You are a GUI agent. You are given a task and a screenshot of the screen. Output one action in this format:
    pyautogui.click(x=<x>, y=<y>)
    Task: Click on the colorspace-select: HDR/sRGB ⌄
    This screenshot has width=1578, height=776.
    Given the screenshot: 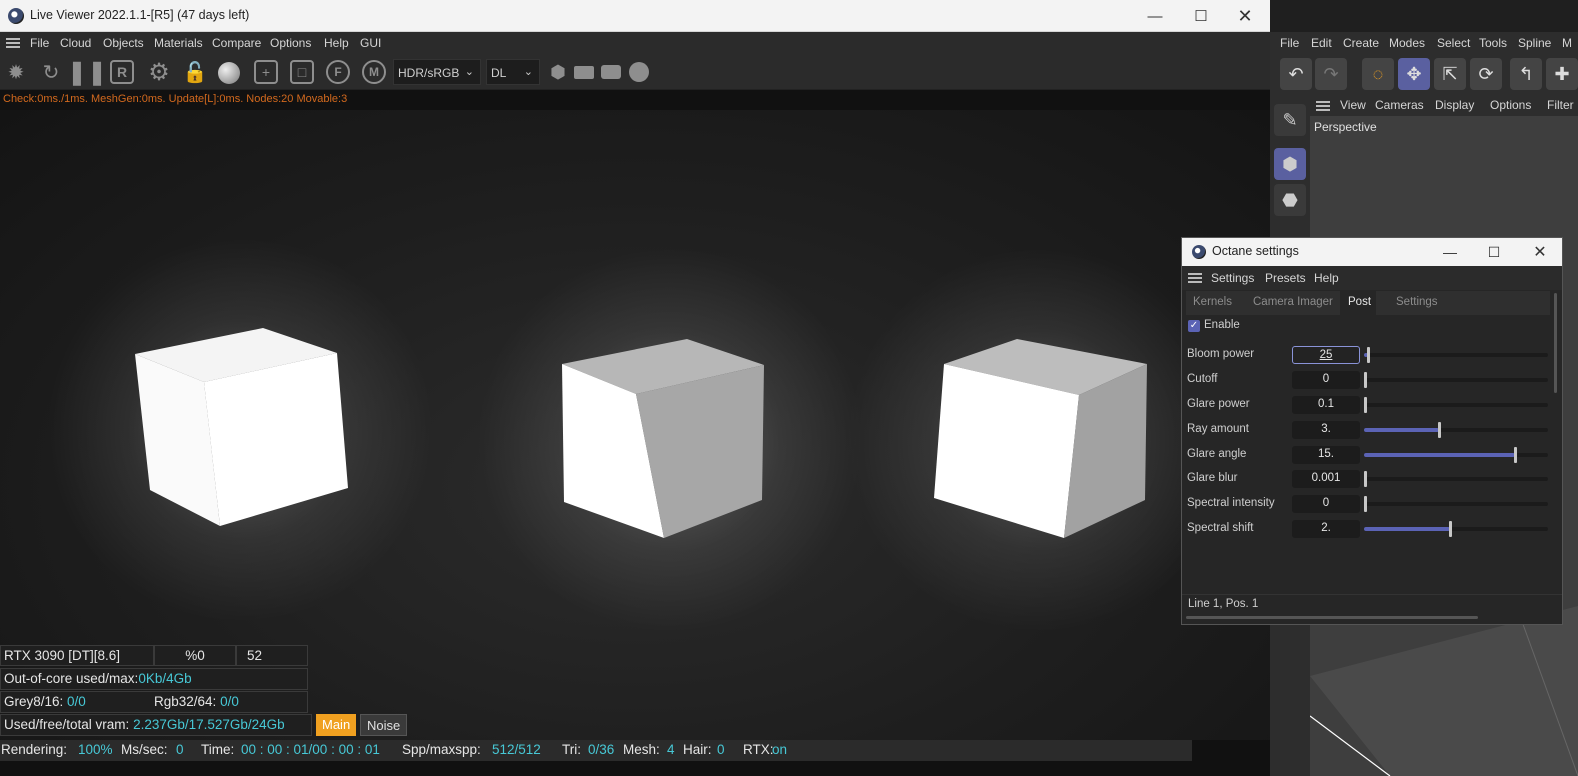 What is the action you would take?
    pyautogui.click(x=437, y=72)
    